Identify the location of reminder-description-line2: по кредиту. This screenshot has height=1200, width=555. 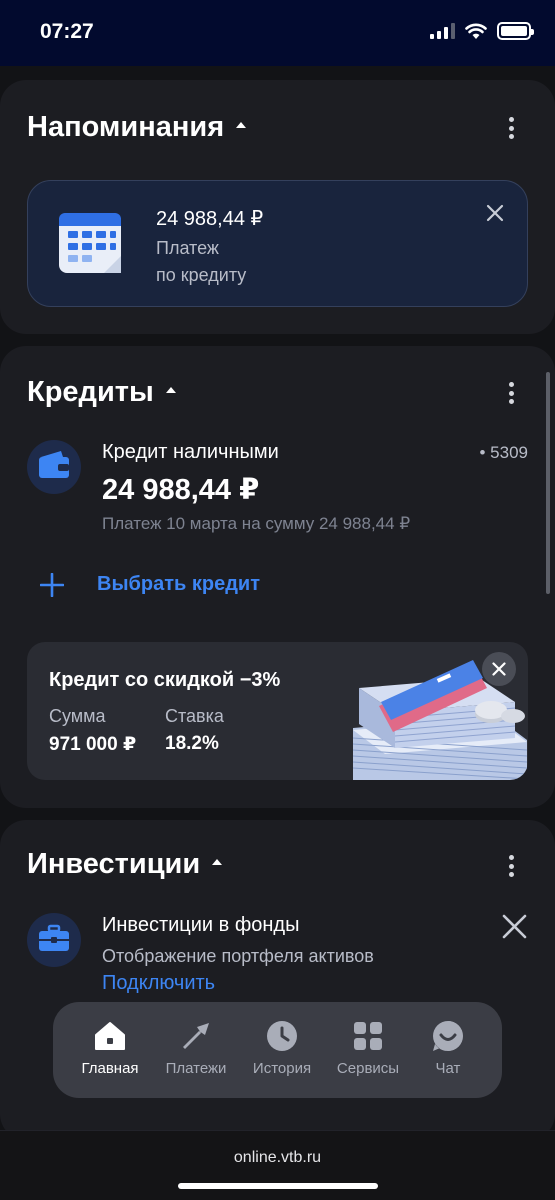
(201, 275).